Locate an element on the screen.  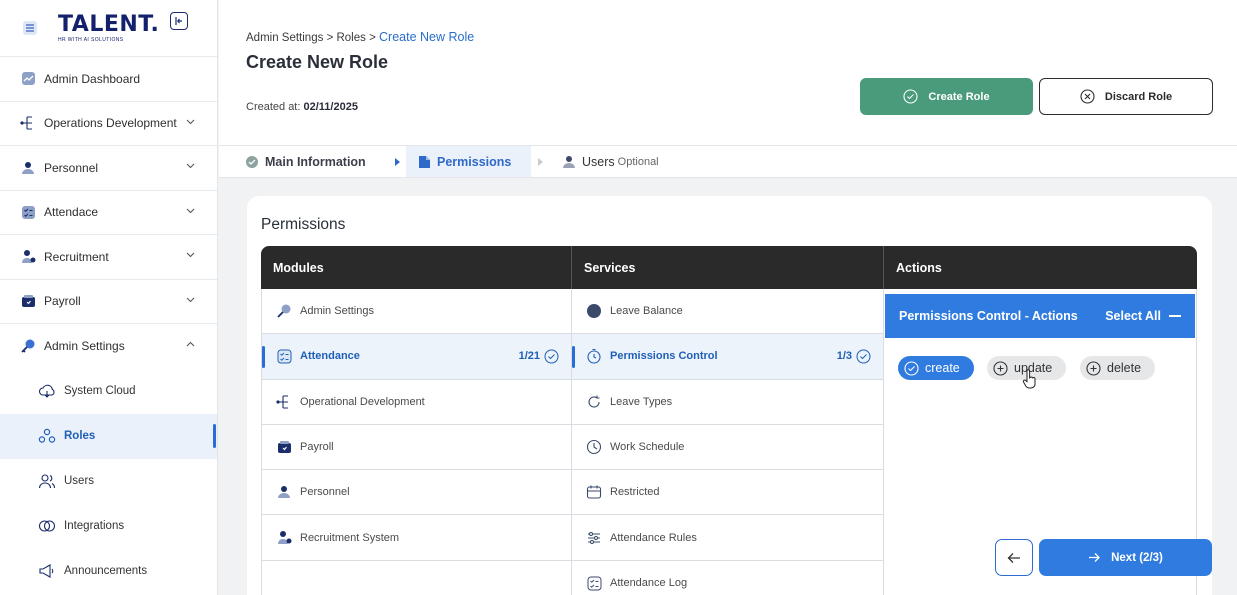
step-label: Main Information is located at coordinates (315, 161).